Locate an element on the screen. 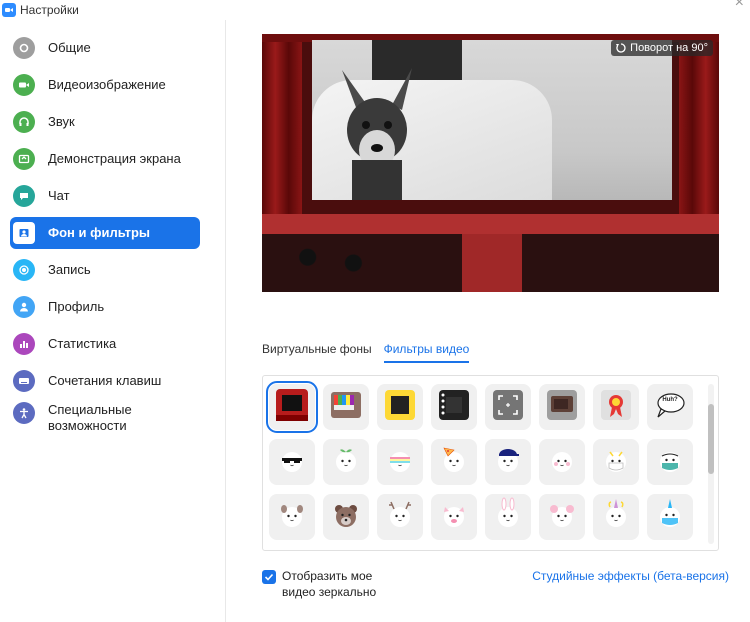  sidebar-item-8: Статистика is located at coordinates (105, 344).